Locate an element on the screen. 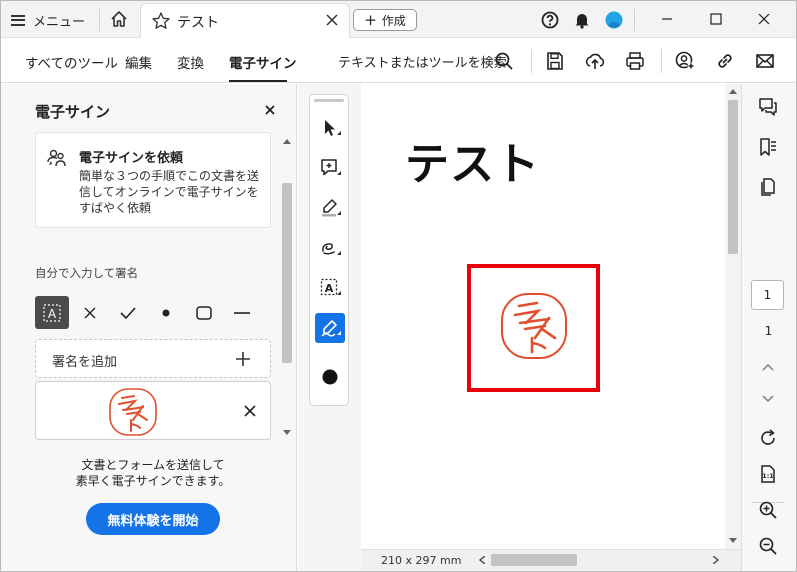 The height and width of the screenshot is (572, 797). add-comment-tool is located at coordinates (330, 168).